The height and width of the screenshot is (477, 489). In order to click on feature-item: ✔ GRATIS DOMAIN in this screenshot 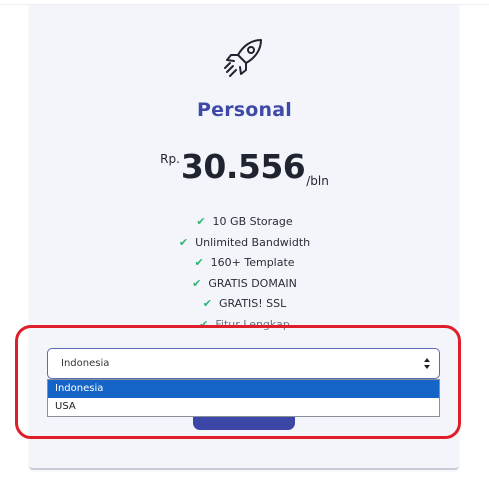, I will do `click(244, 284)`.